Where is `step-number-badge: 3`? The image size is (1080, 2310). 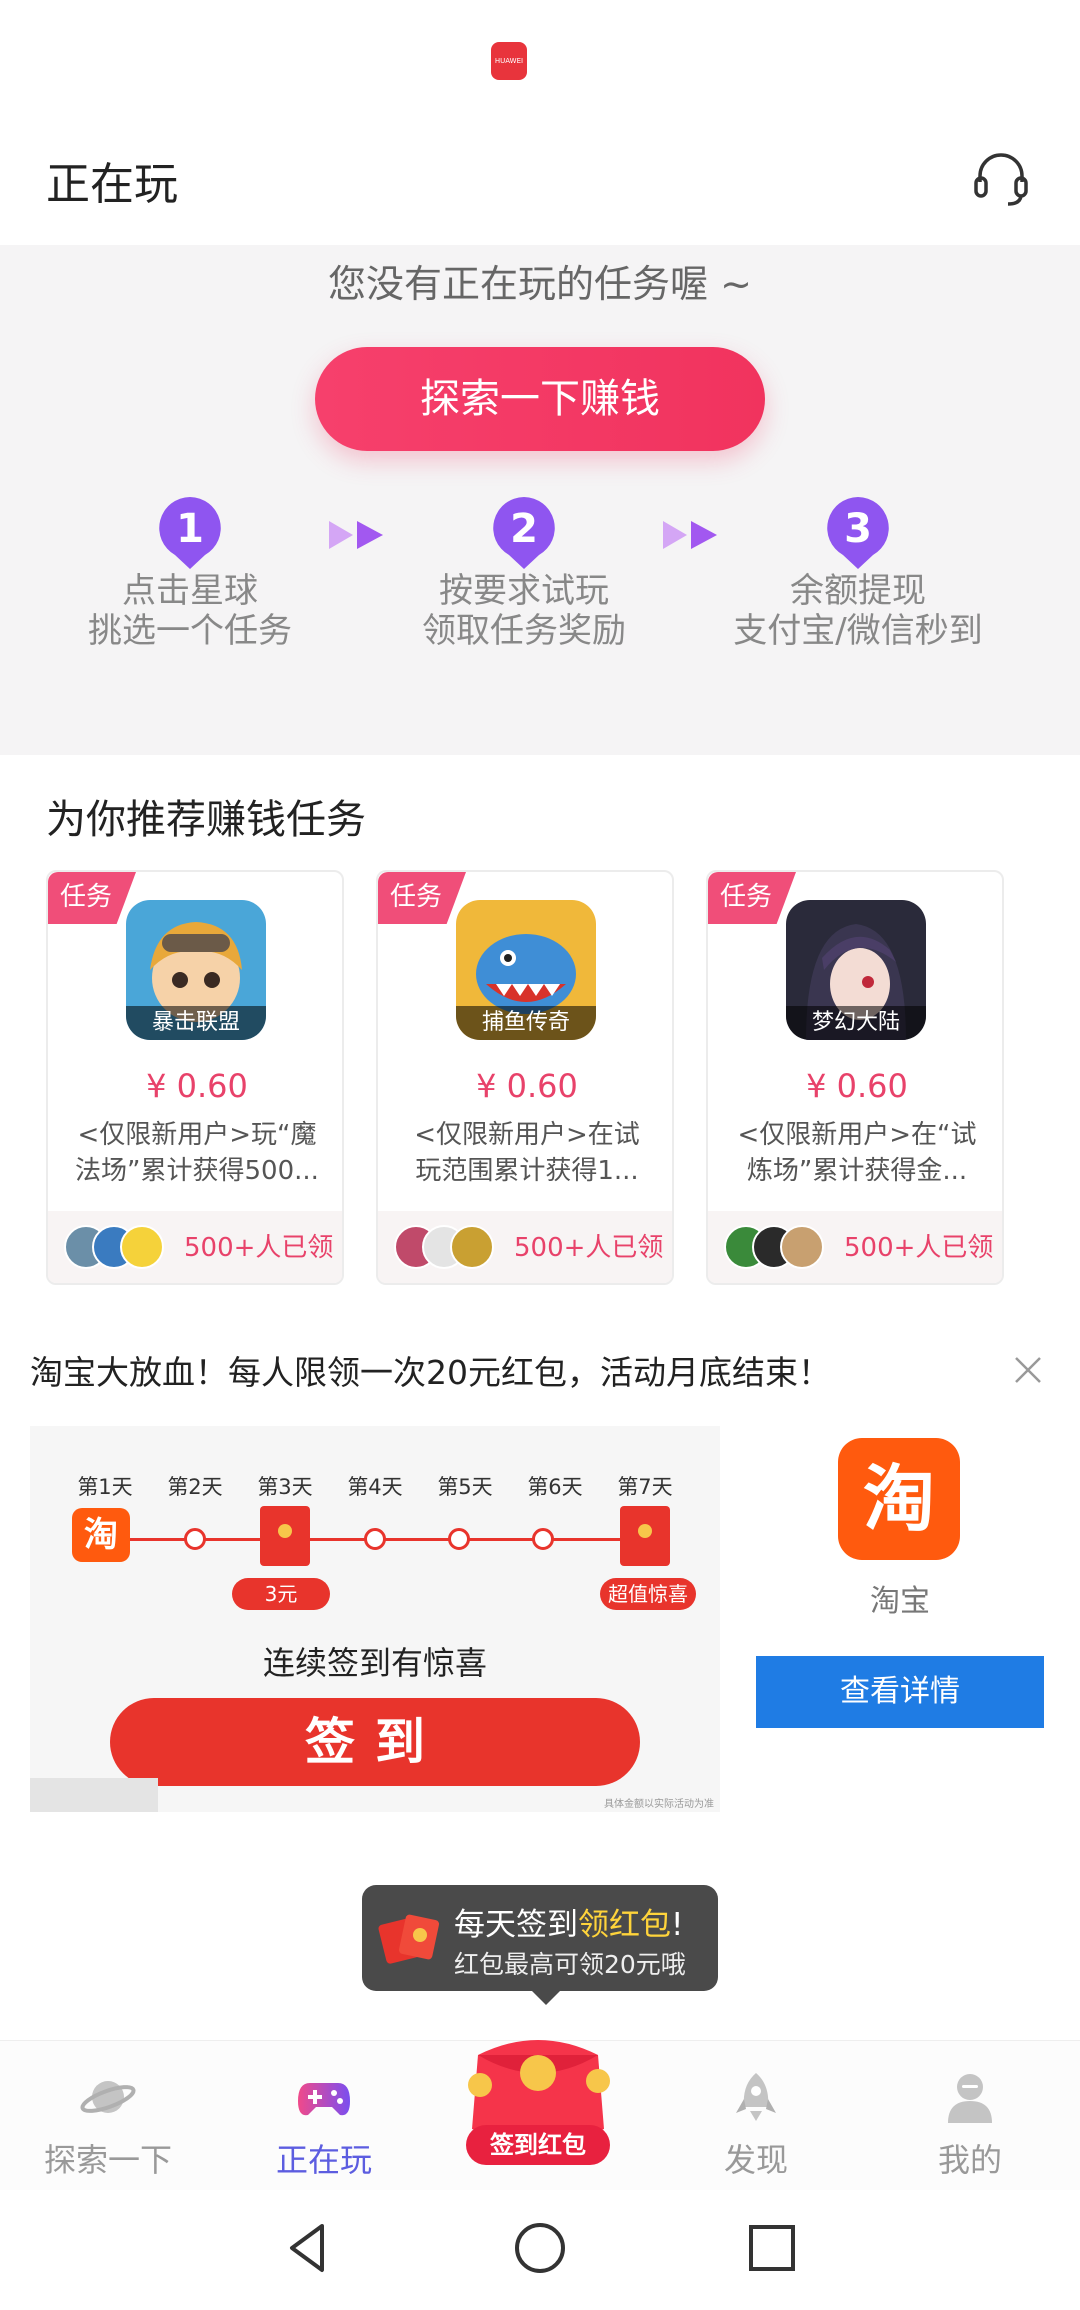 step-number-badge: 3 is located at coordinates (858, 533).